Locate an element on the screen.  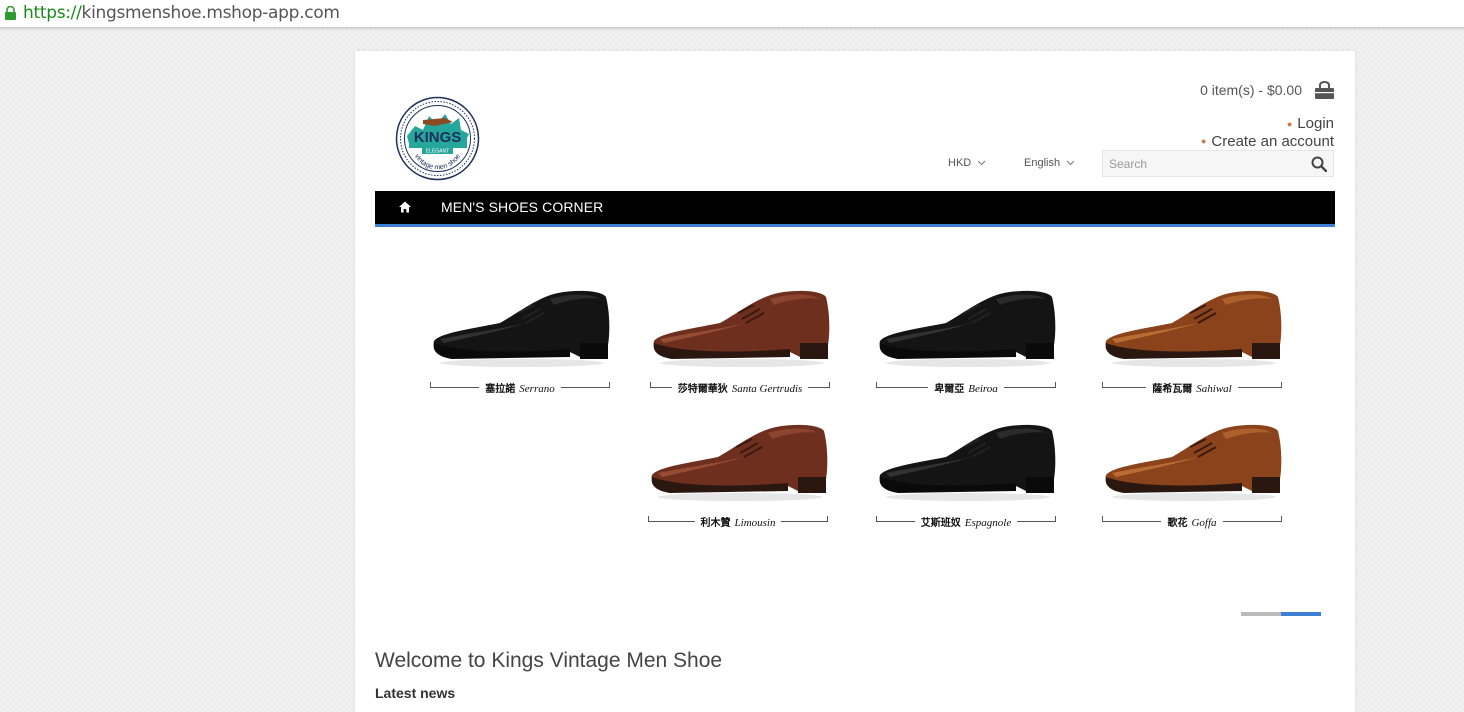
product-card: 塞拉諾 Serrano is located at coordinates (520, 343).